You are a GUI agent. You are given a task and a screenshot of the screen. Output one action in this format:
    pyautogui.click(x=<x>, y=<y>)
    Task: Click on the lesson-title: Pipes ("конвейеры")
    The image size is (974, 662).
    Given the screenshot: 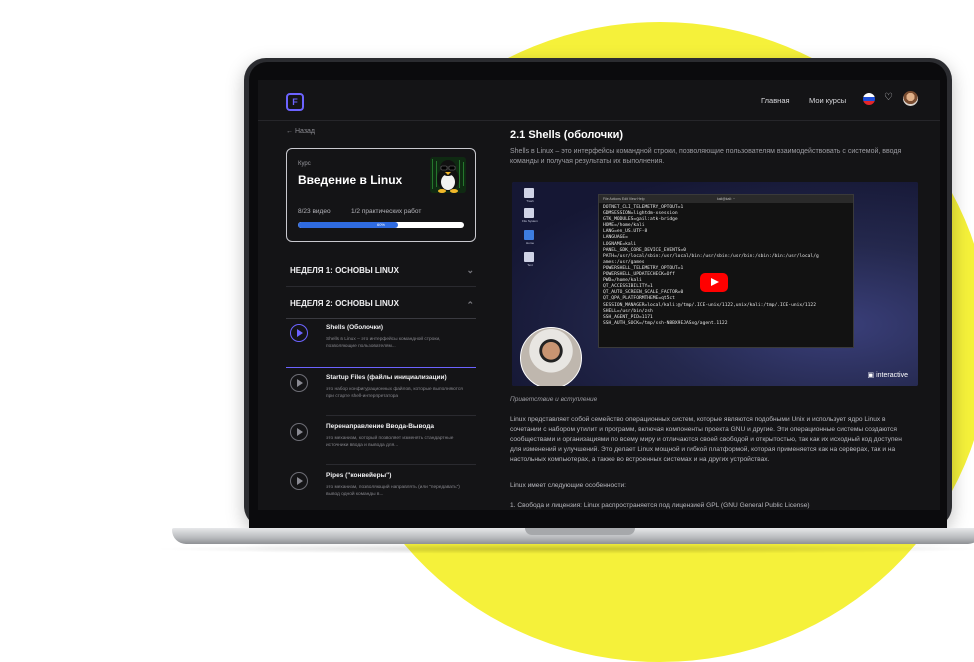 What is the action you would take?
    pyautogui.click(x=359, y=475)
    